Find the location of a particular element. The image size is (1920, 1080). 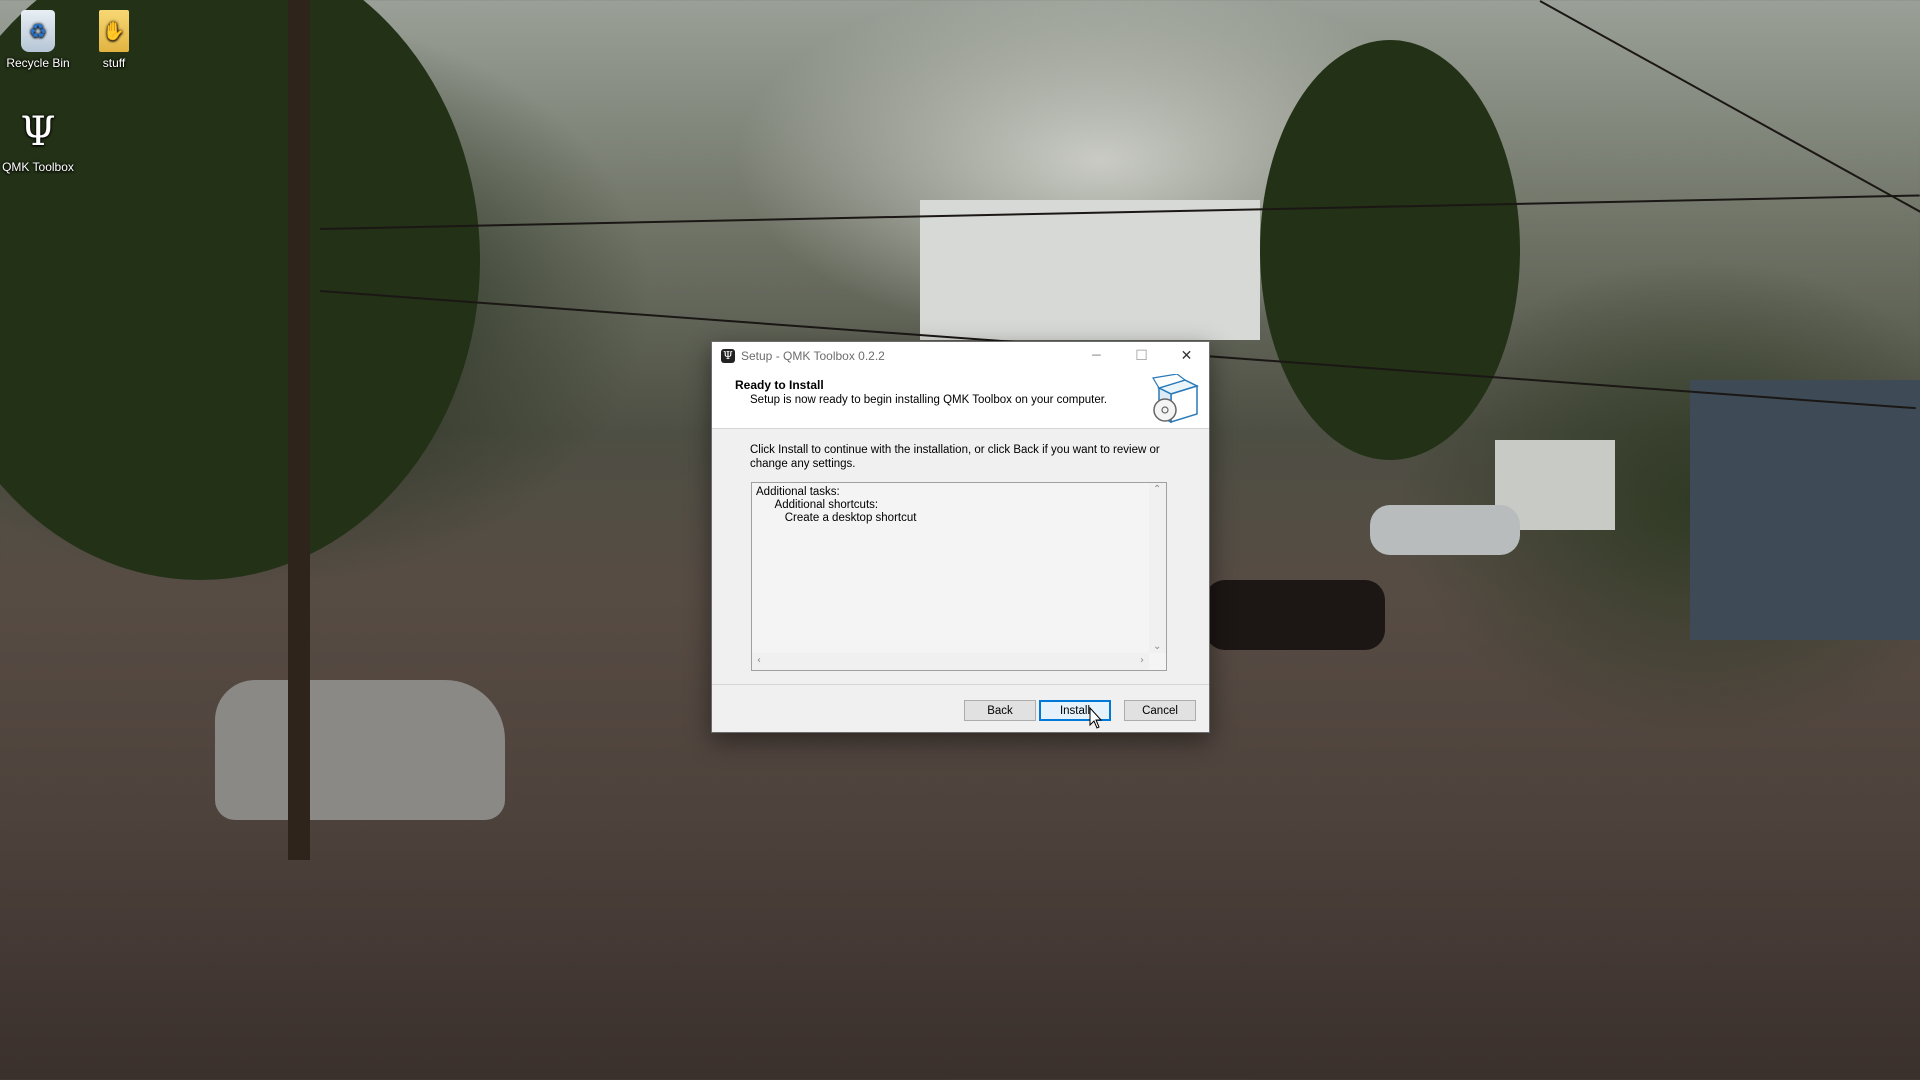

desktop-icon-qmk-toolbox: Ψ QMK Toolbox is located at coordinates (38, 138).